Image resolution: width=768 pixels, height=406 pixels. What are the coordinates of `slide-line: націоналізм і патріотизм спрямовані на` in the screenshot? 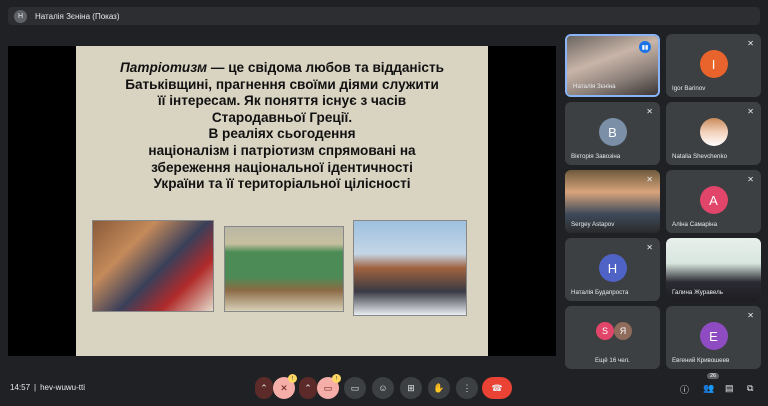 It's located at (282, 150).